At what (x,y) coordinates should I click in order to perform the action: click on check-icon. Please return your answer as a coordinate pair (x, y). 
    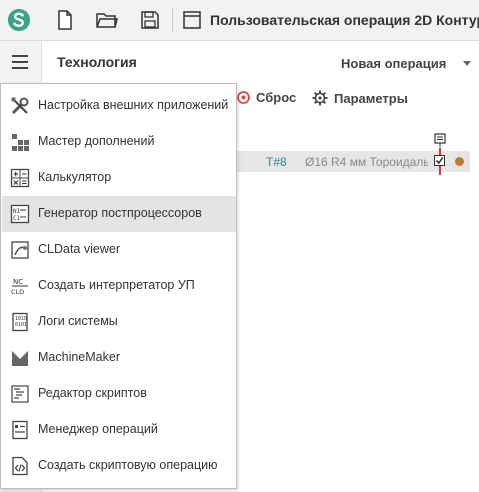
    Looking at the image, I should click on (439, 161).